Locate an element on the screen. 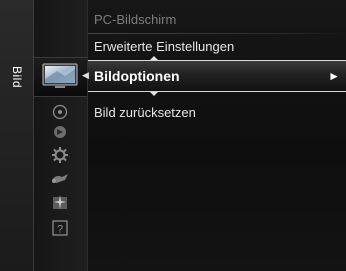  setup-icon is located at coordinates (60, 155).